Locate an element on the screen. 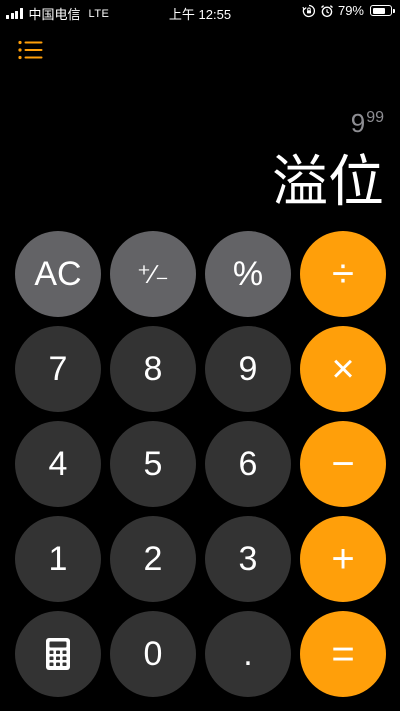 The height and width of the screenshot is (711, 400). minus-label: − is located at coordinates (343, 463).